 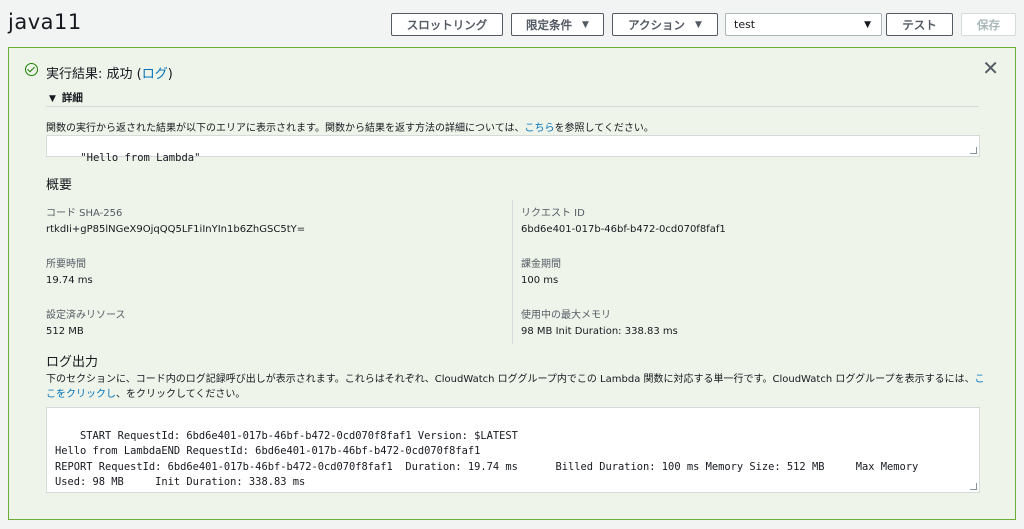 I want to click on max-memory-label: 使用中の最大メモリ, so click(x=566, y=315).